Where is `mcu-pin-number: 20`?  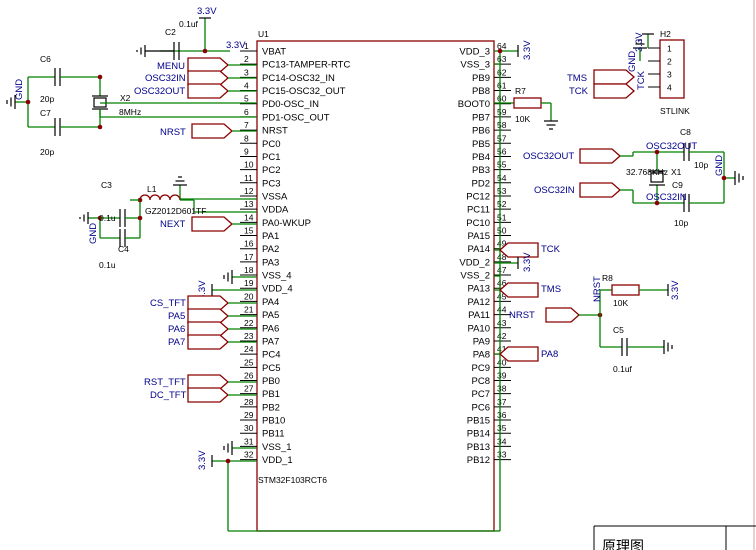
mcu-pin-number: 20 is located at coordinates (249, 296).